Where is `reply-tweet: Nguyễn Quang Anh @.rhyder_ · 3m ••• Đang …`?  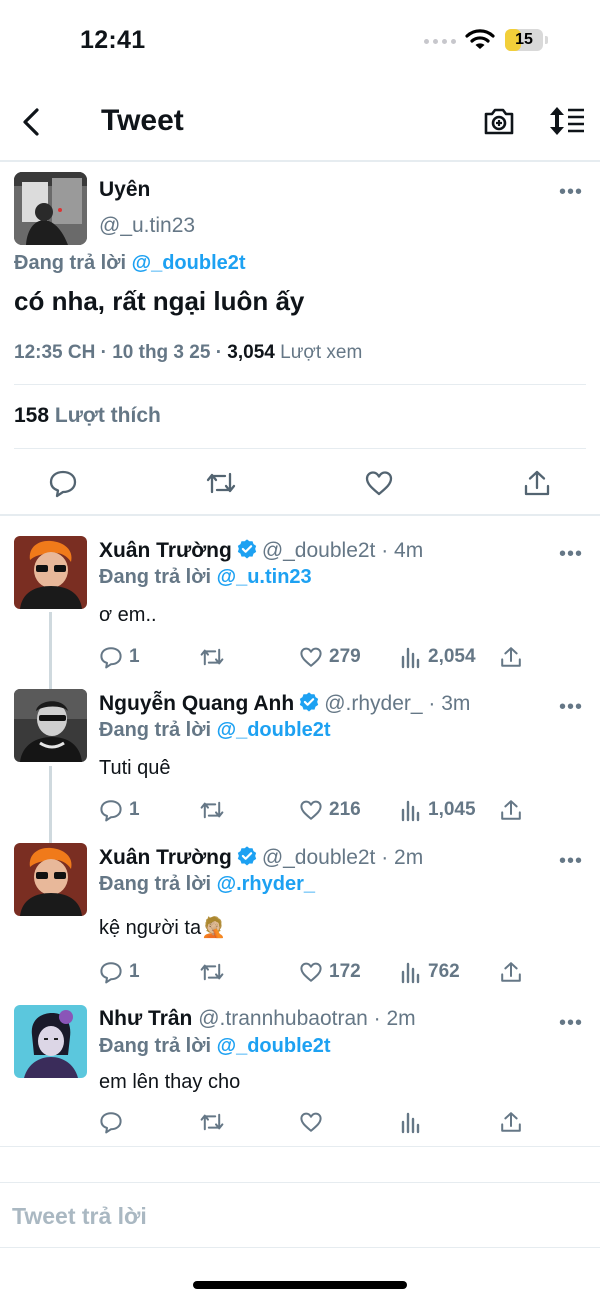
reply-tweet: Nguyễn Quang Anh @.rhyder_ · 3m ••• Đang … is located at coordinates (300, 764).